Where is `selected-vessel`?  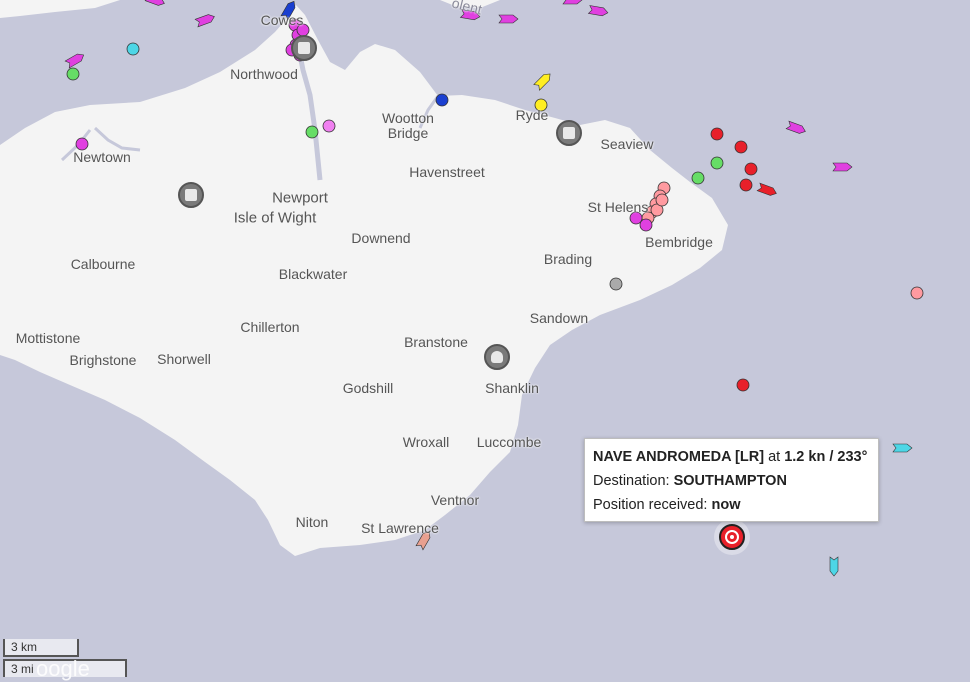 selected-vessel is located at coordinates (732, 537).